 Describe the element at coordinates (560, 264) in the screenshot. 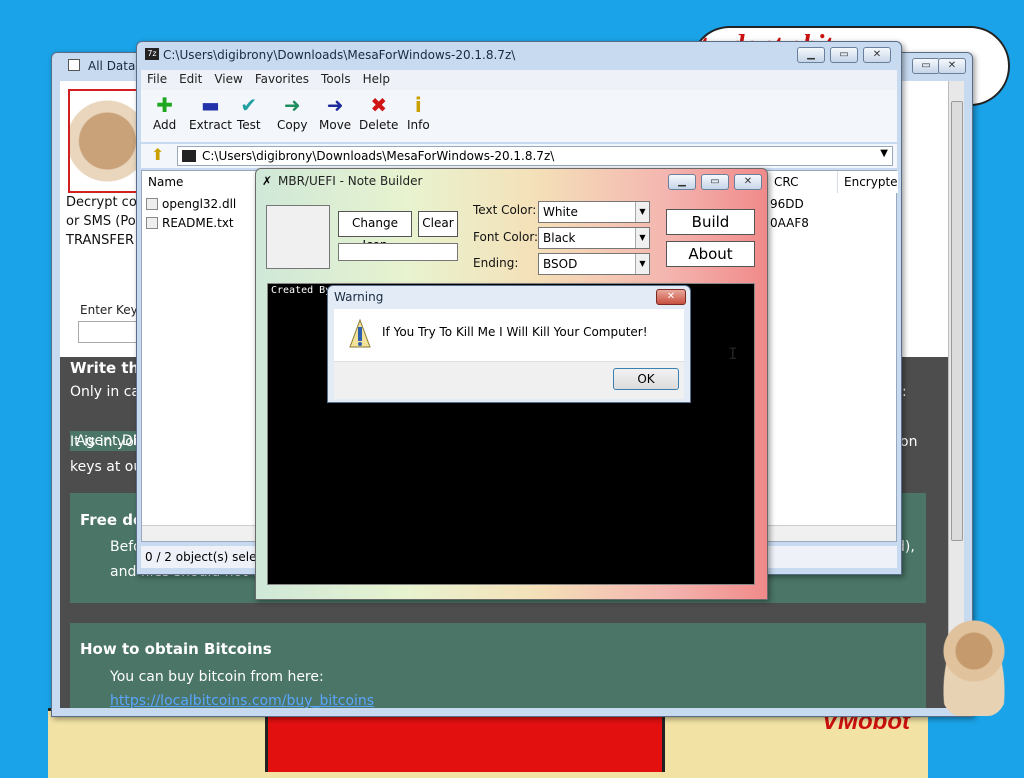

I see `ending-value: BSOD` at that location.